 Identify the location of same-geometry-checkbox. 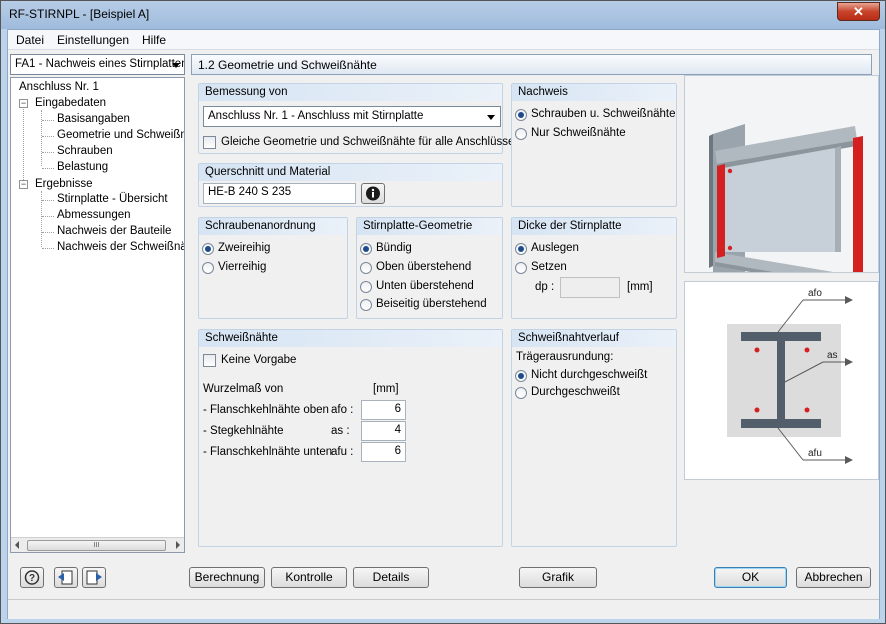
(209, 142).